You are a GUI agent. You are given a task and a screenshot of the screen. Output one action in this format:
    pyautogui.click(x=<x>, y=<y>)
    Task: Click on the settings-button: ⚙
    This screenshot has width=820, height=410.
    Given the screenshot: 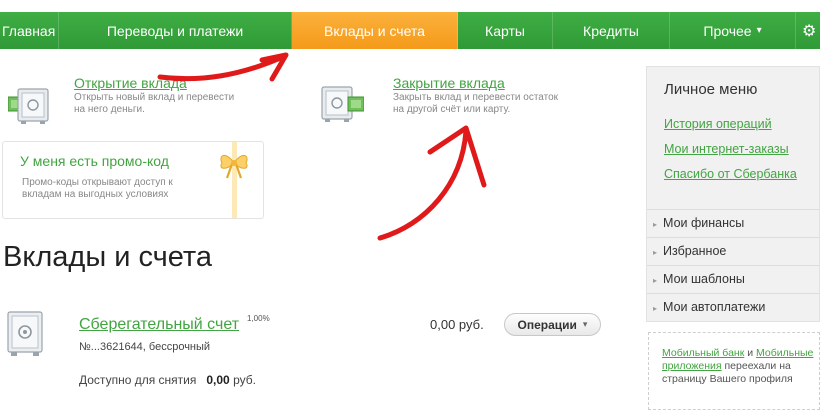 What is the action you would take?
    pyautogui.click(x=808, y=30)
    